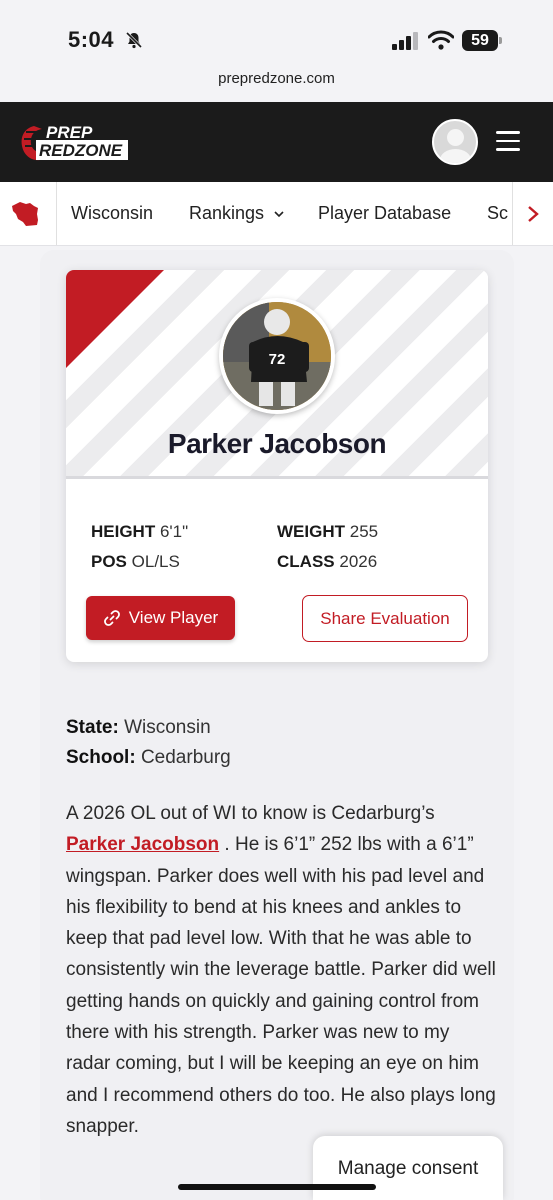  I want to click on logo-text-top: PREP, so click(69, 132).